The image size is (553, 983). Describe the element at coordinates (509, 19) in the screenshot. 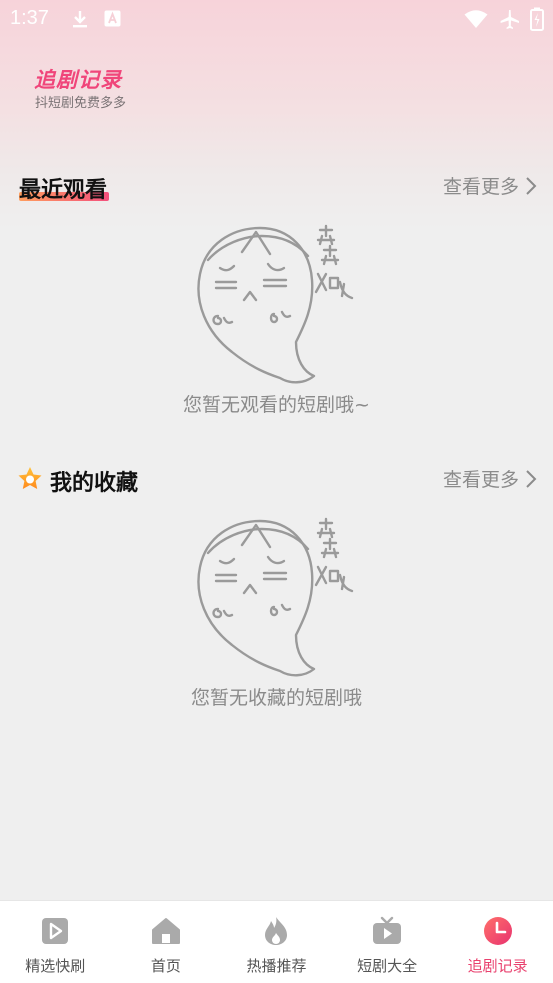

I see `airplane-icon` at that location.